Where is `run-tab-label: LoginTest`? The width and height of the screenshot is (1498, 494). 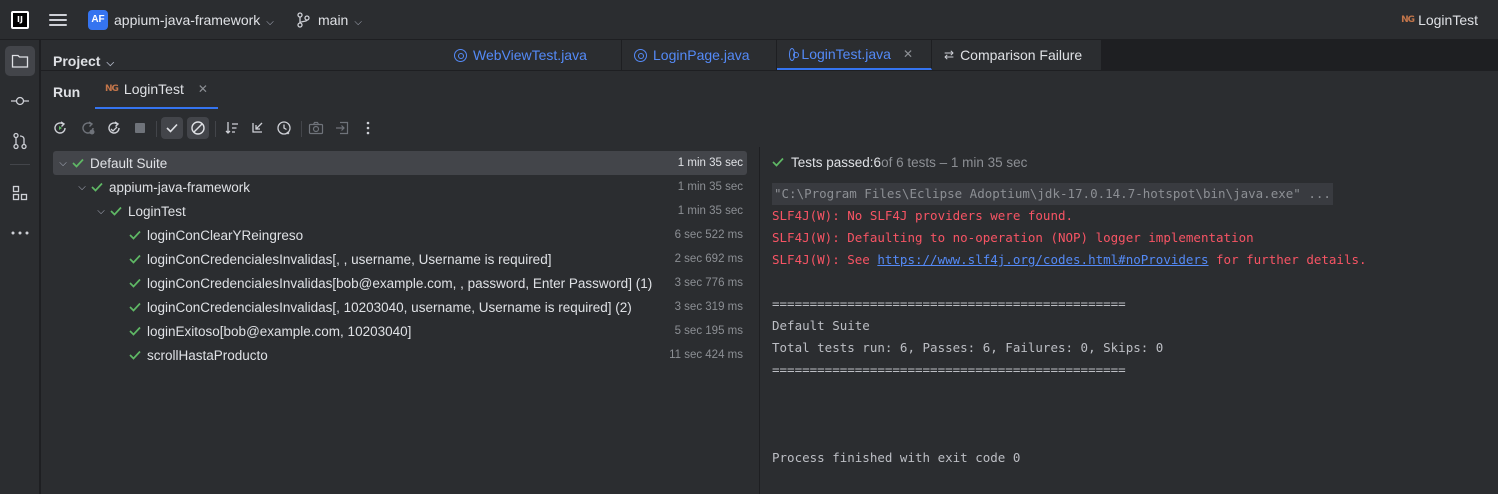
run-tab-label: LoginTest is located at coordinates (153, 89).